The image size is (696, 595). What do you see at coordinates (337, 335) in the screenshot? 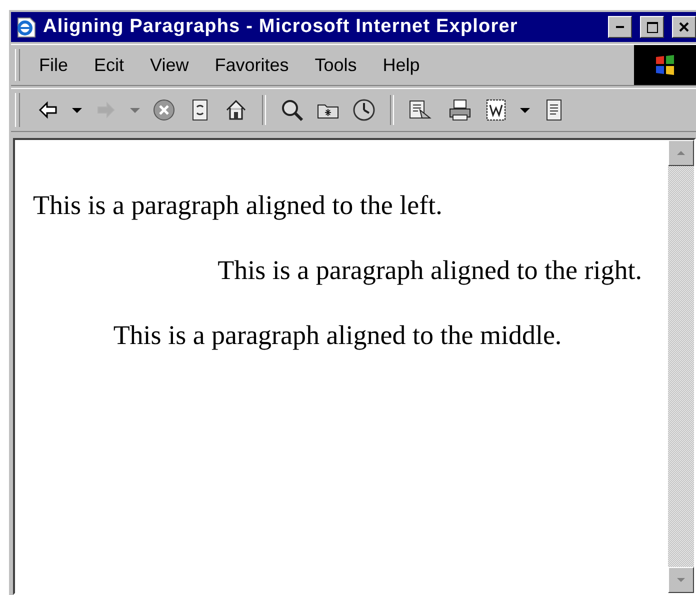
I see `paragraph: This is a paragraph aligned to the middle.` at bounding box center [337, 335].